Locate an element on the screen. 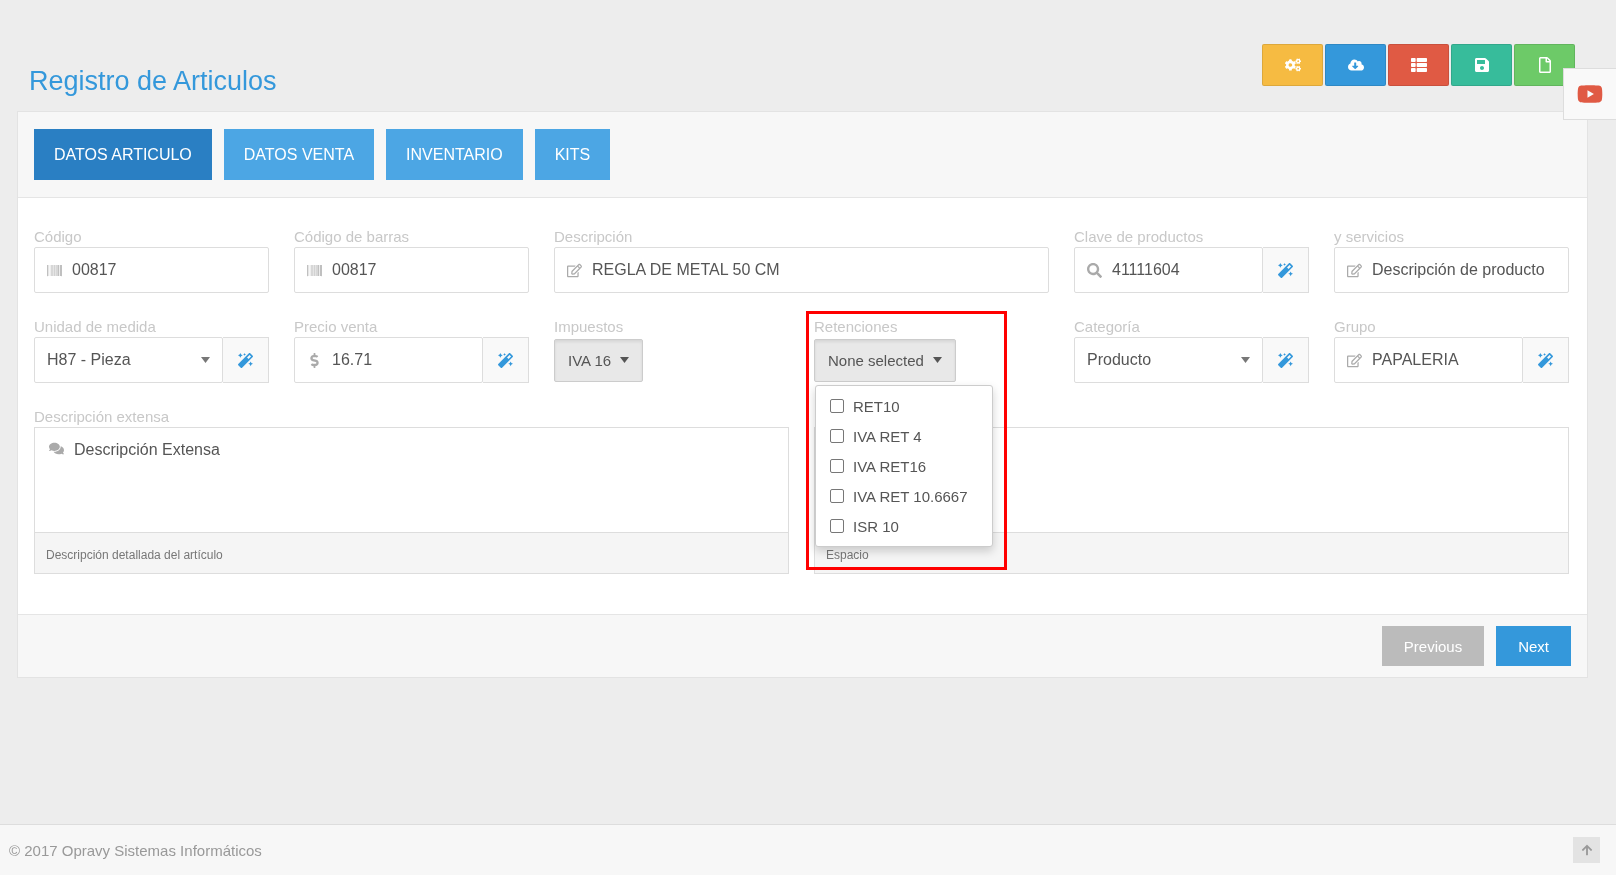  comments-icon is located at coordinates (56, 448).